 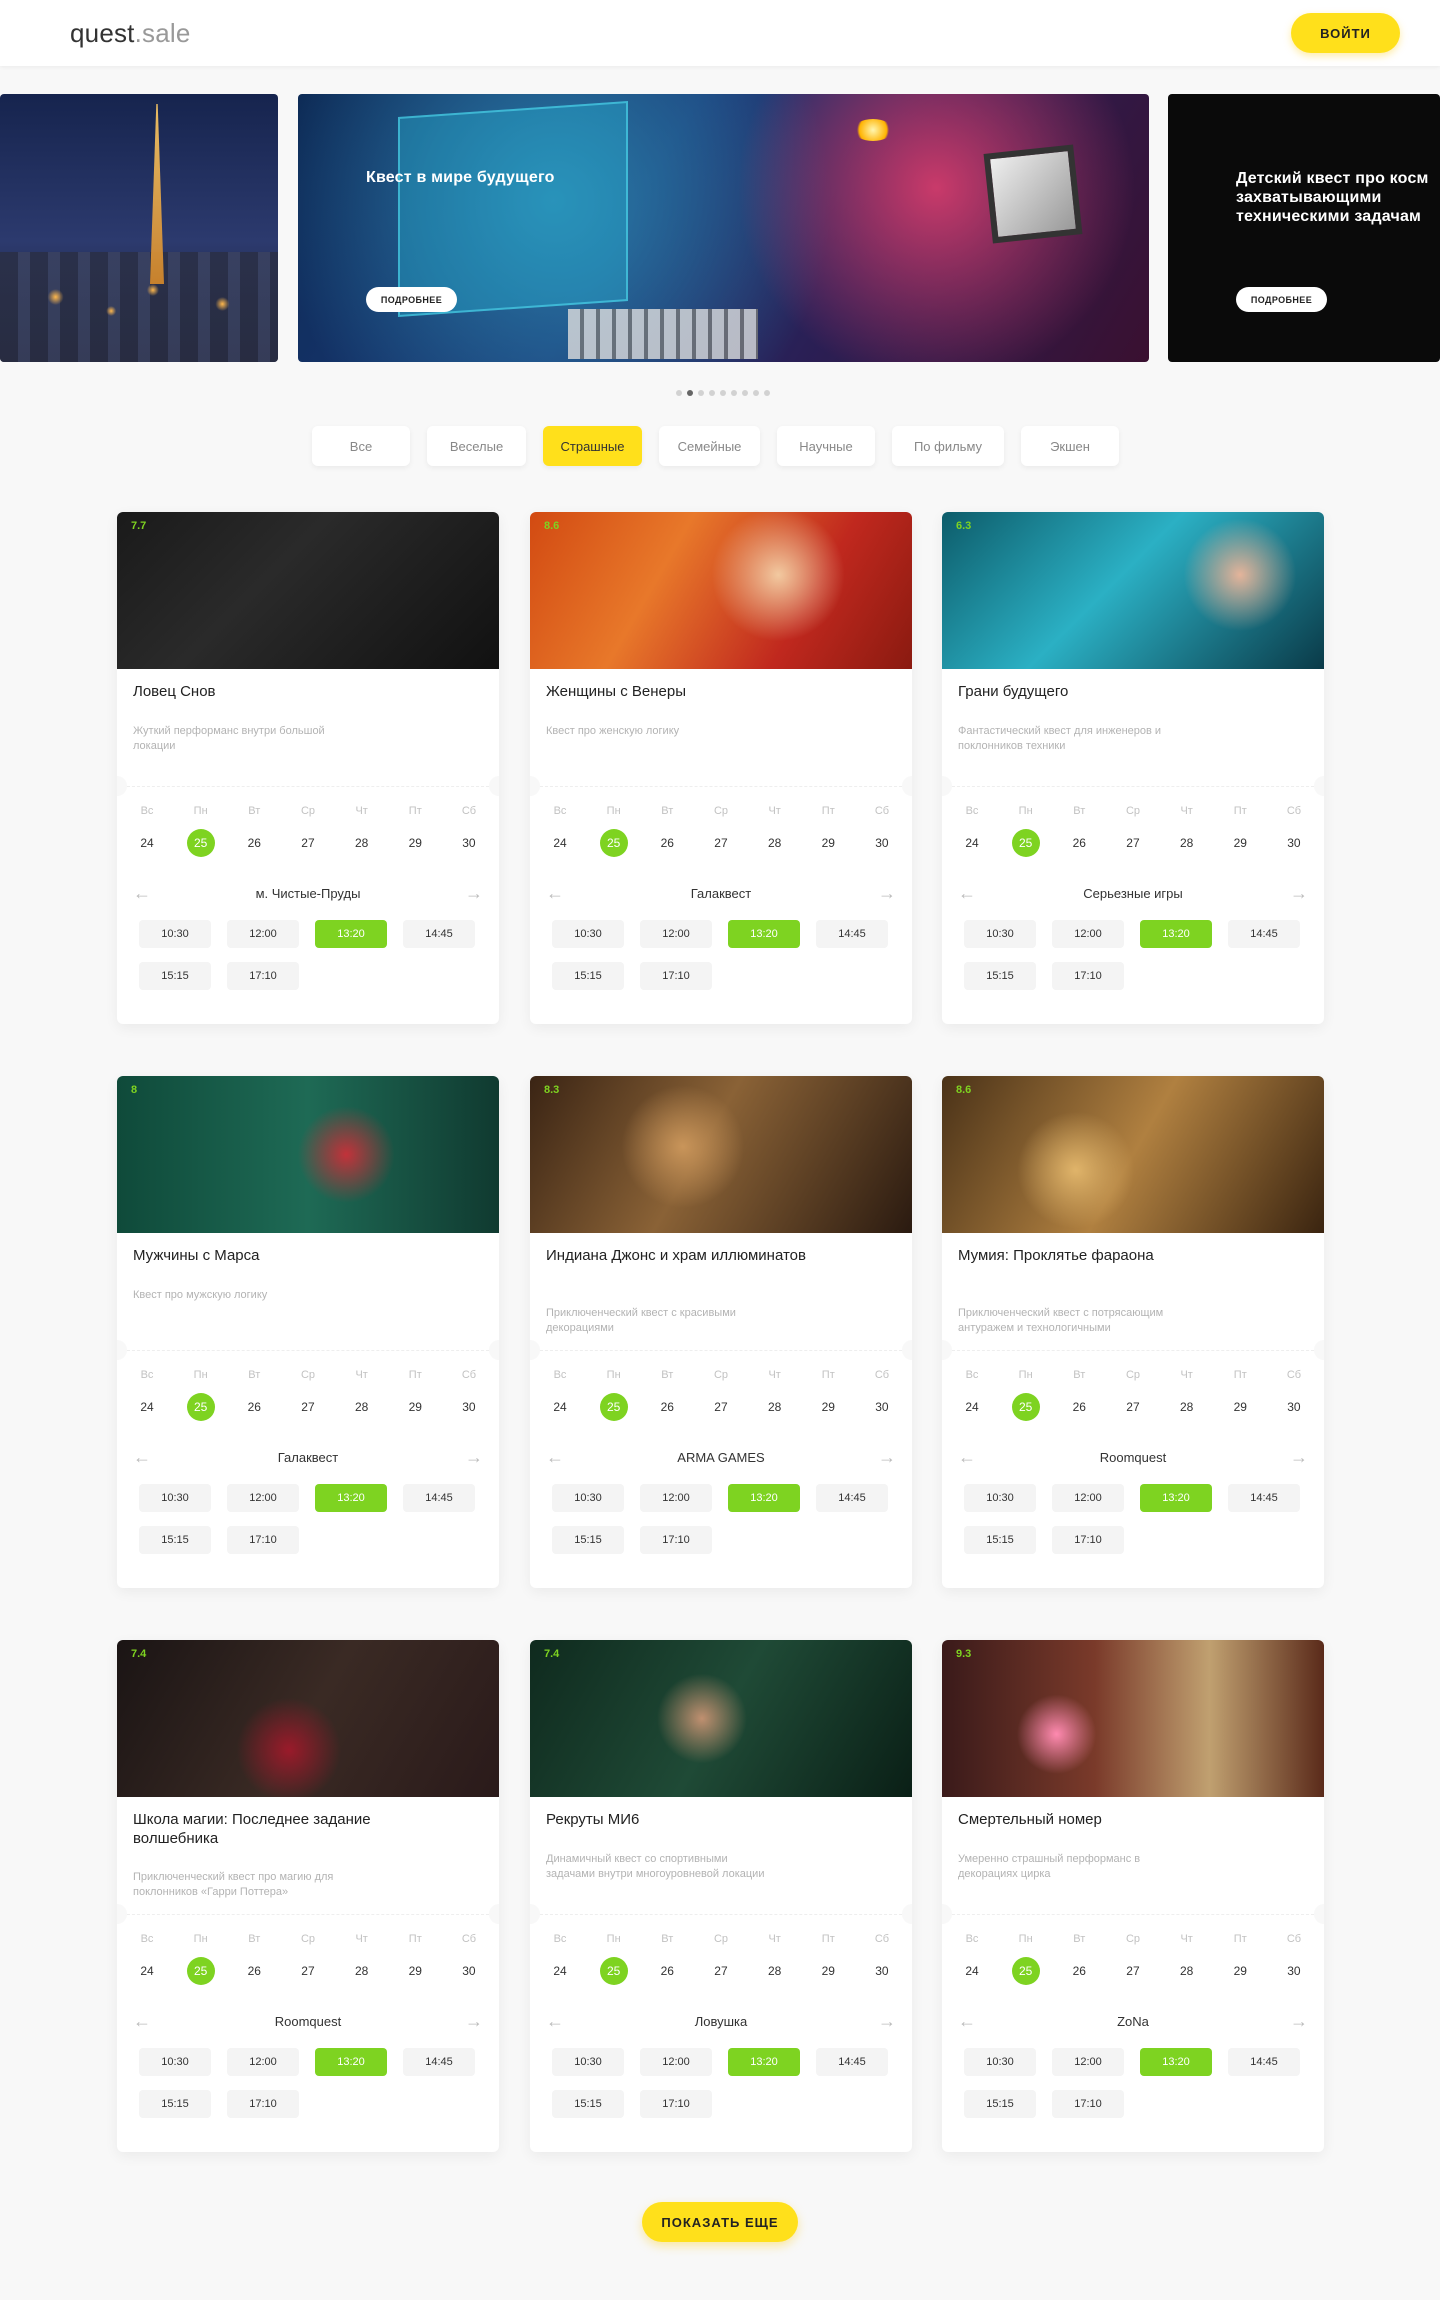 What do you see at coordinates (826, 446) in the screenshot?
I see `filter-science: Научные` at bounding box center [826, 446].